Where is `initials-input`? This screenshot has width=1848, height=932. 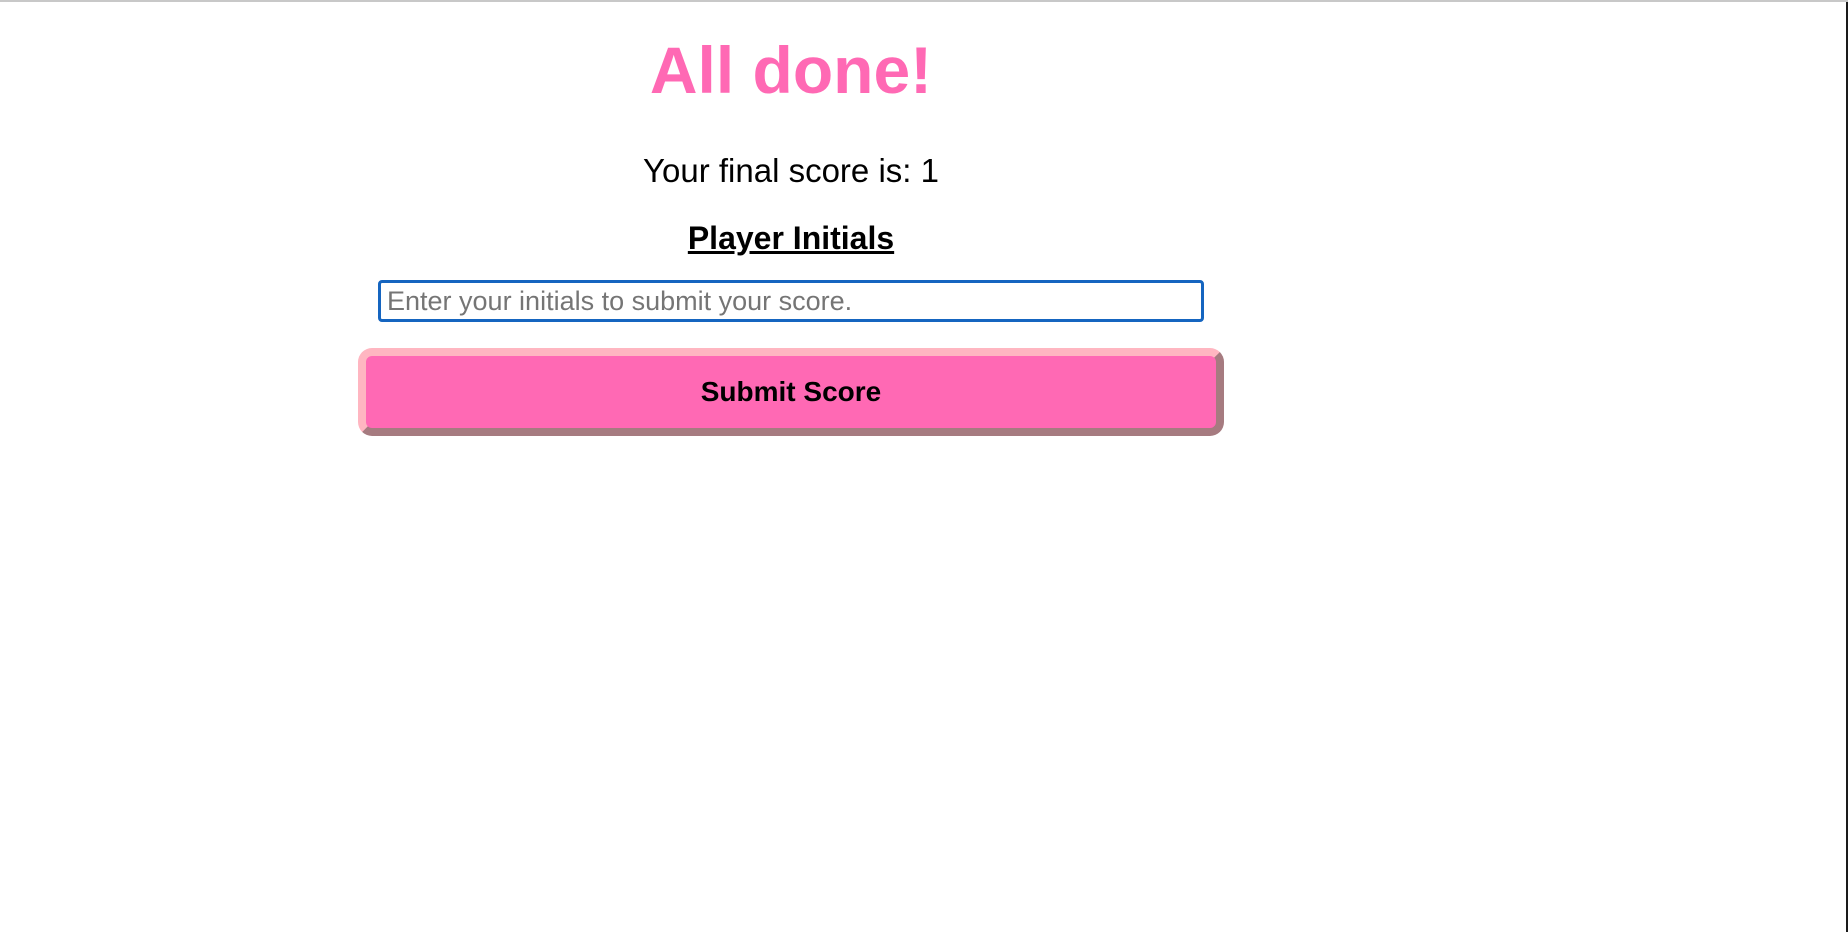 initials-input is located at coordinates (791, 301).